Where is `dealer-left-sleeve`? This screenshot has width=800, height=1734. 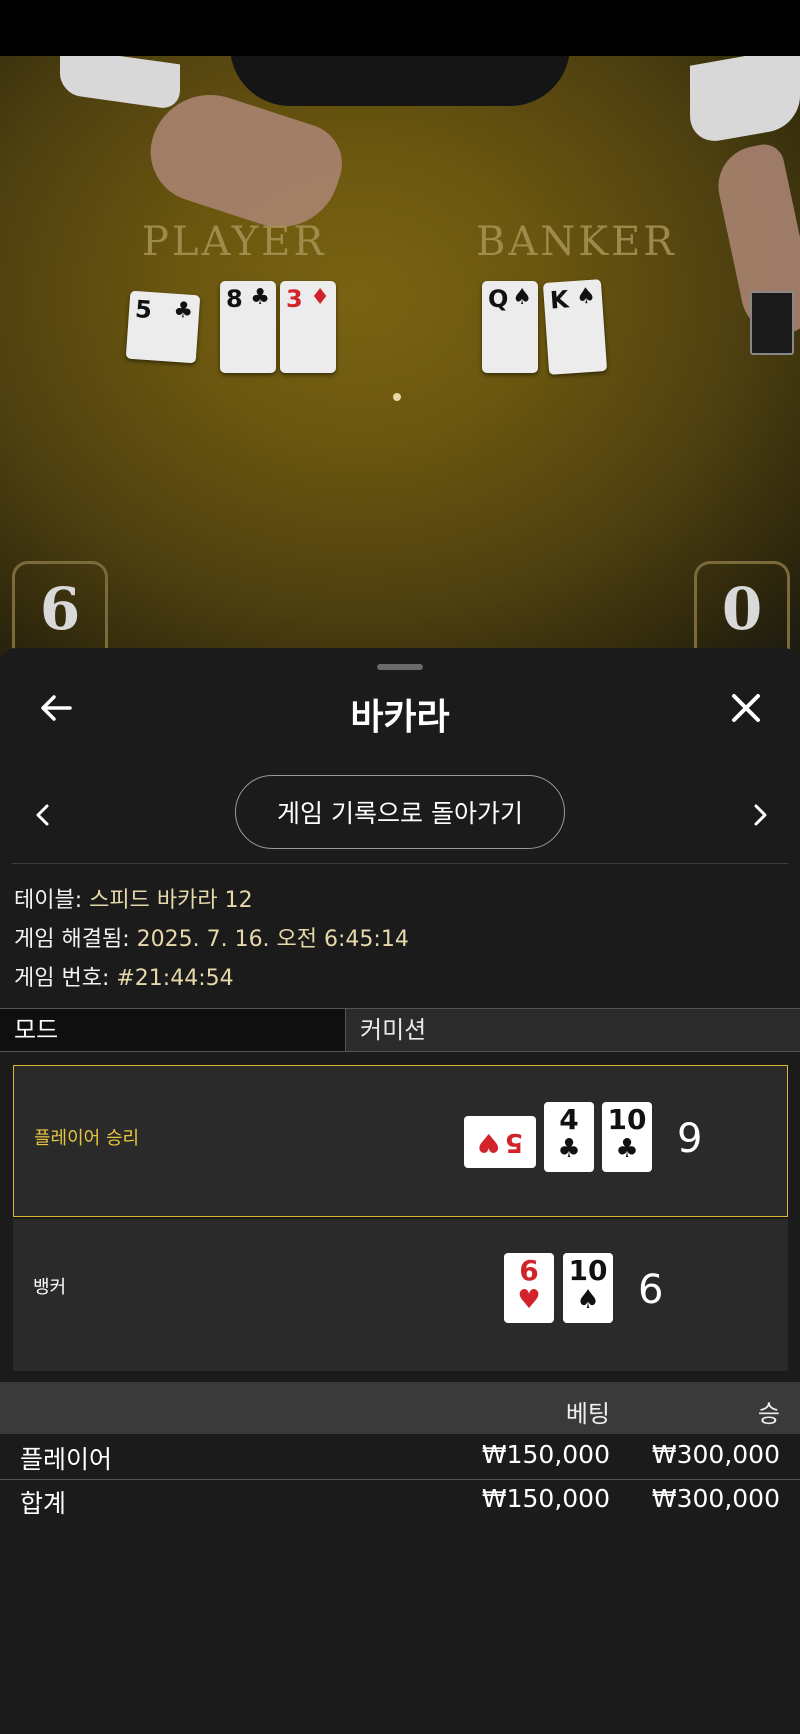
dealer-left-sleeve is located at coordinates (120, 83).